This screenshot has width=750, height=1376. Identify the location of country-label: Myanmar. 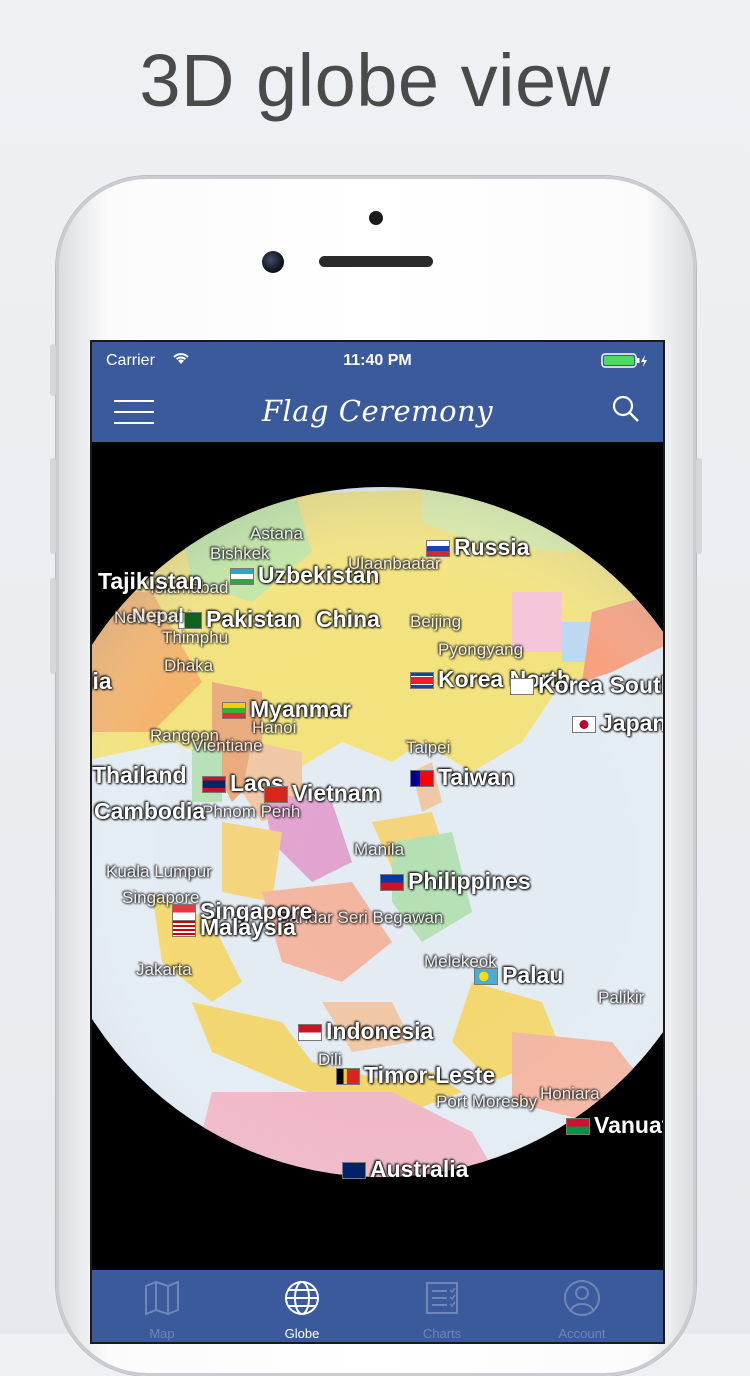
(286, 709).